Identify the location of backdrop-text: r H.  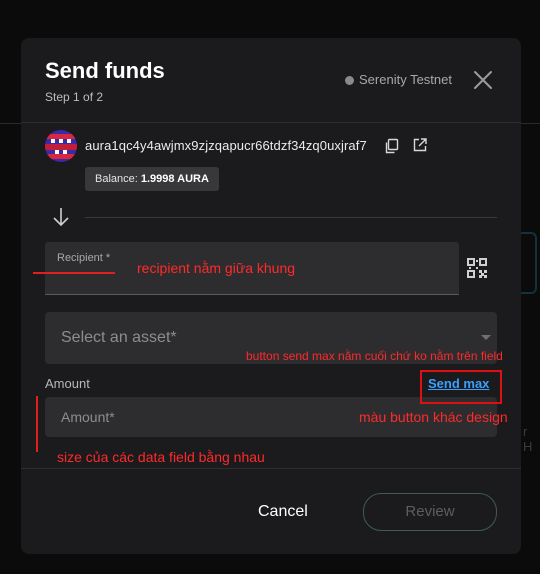
(528, 439).